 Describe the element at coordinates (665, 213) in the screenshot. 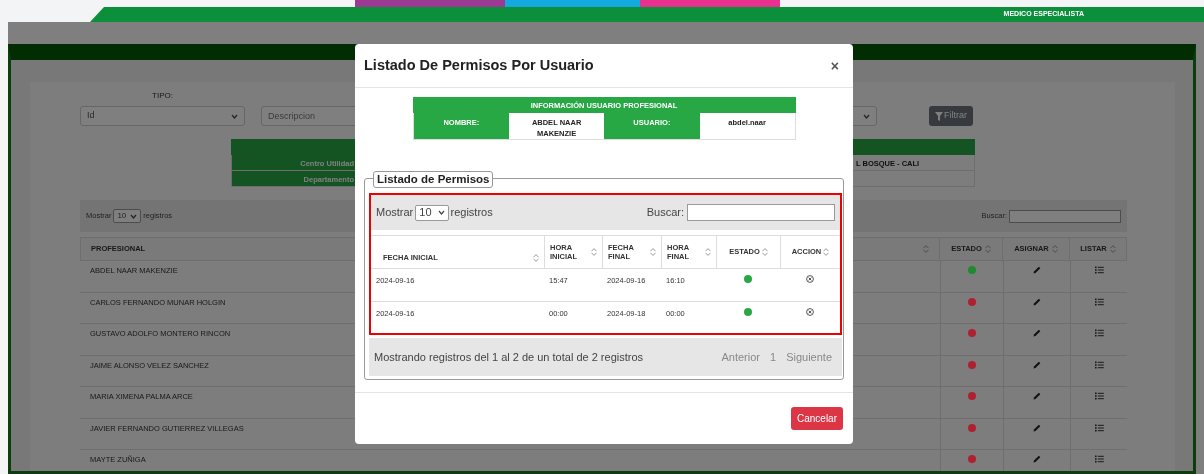

I see `search-label: Buscar:` at that location.